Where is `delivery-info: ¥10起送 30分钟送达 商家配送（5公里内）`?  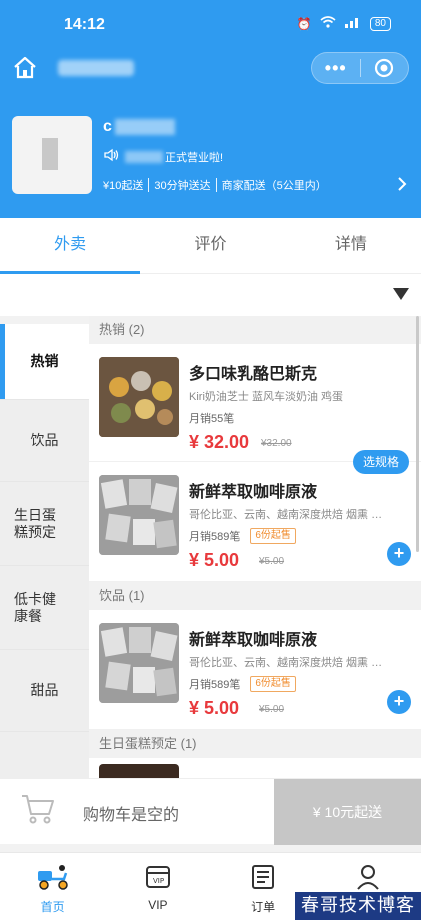 delivery-info: ¥10起送 30分钟送达 商家配送（5公里内） is located at coordinates (215, 185).